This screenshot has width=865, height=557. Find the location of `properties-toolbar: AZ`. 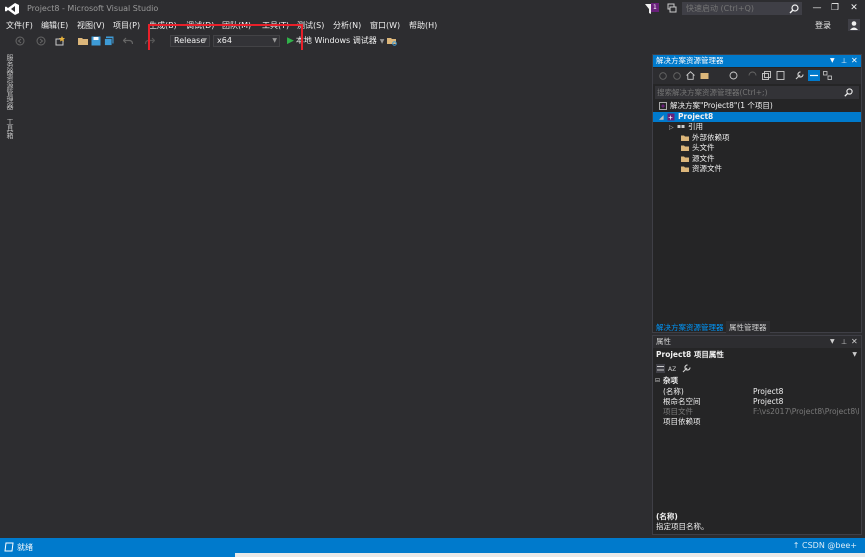

properties-toolbar: AZ is located at coordinates (757, 368).